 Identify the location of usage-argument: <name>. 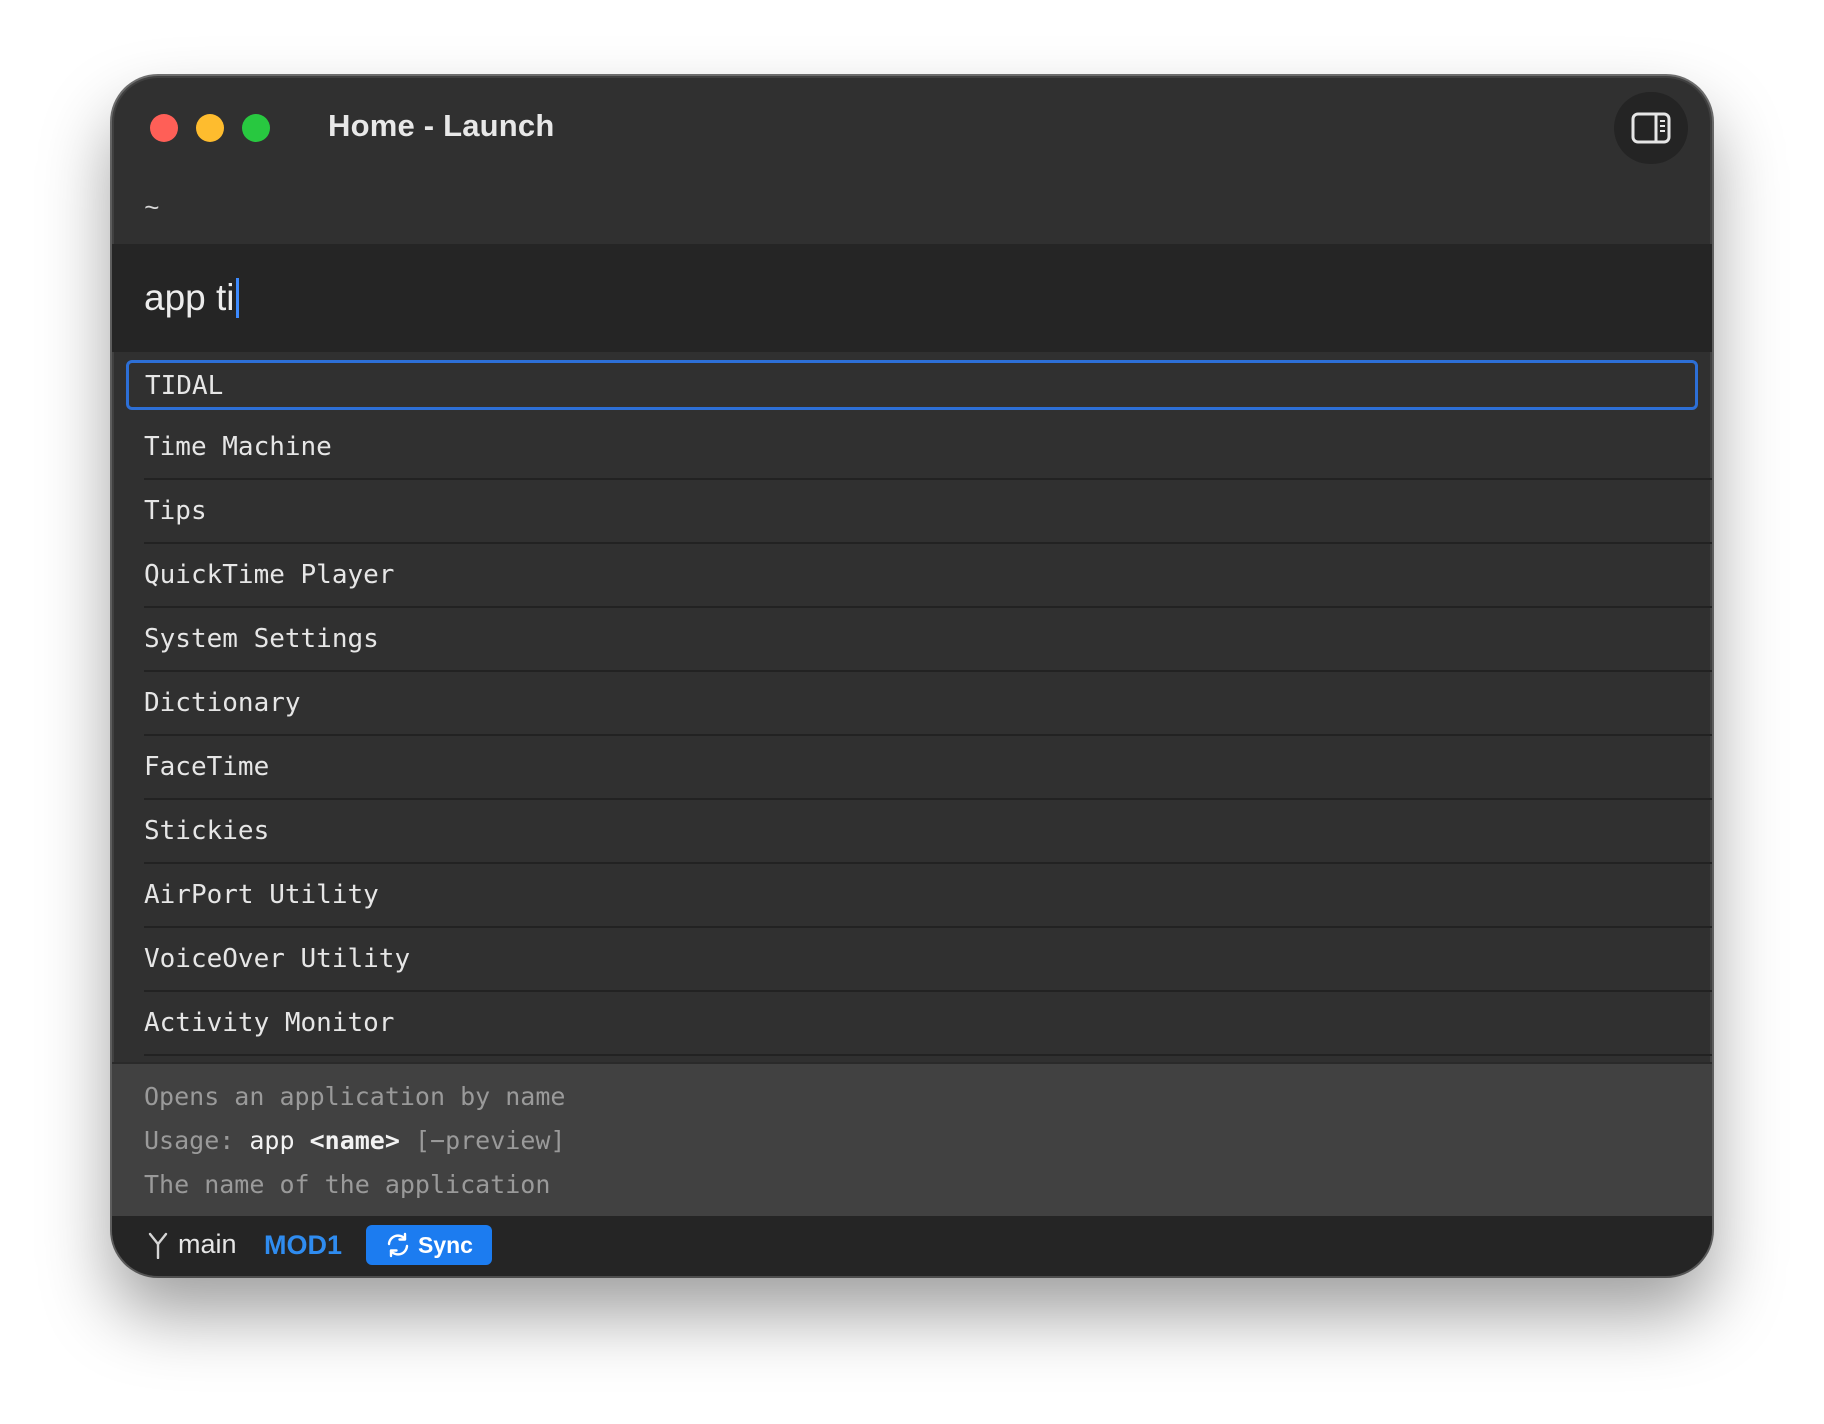
(354, 1140).